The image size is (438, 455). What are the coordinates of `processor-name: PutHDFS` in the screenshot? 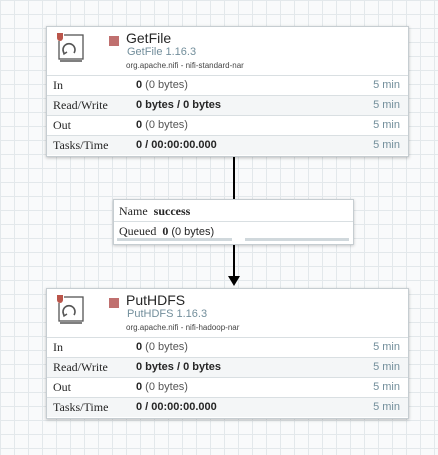 It's located at (156, 300).